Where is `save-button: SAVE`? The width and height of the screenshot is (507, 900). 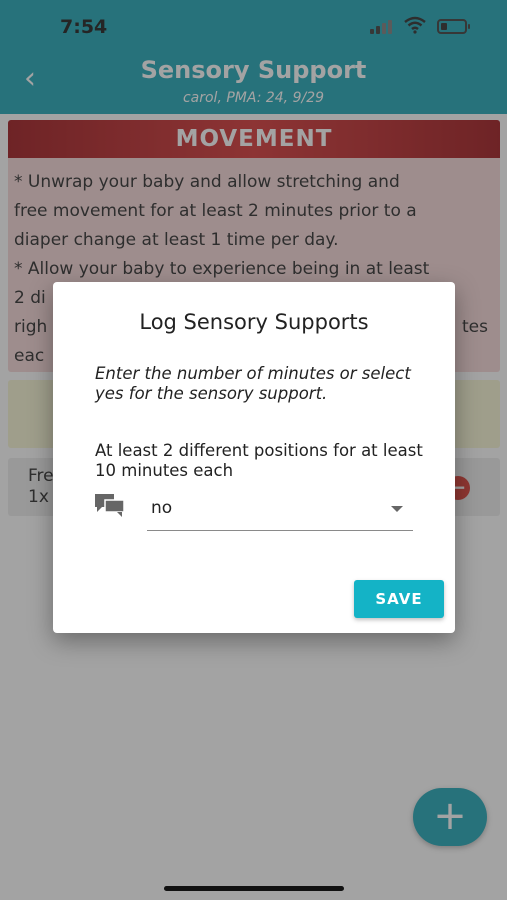
save-button: SAVE is located at coordinates (399, 599).